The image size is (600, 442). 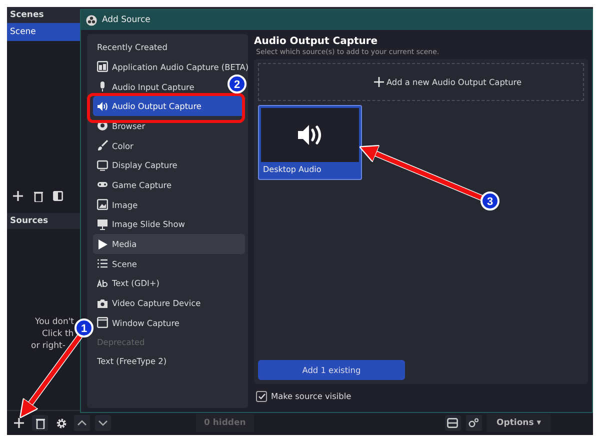 I want to click on source-type-item: Text (GDI+), so click(x=128, y=284).